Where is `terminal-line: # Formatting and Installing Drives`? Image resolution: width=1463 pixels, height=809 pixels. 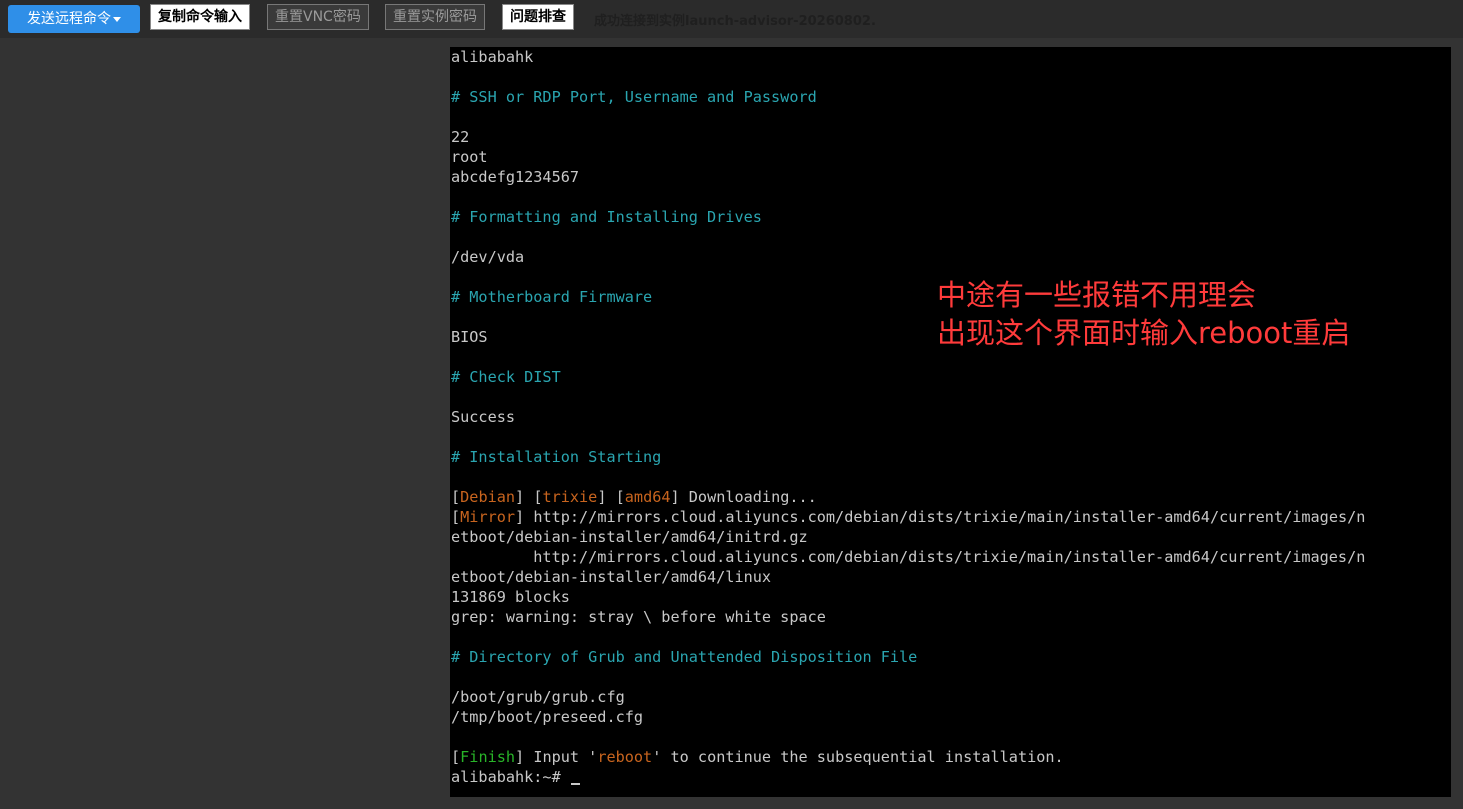
terminal-line: # Formatting and Installing Drives is located at coordinates (908, 217).